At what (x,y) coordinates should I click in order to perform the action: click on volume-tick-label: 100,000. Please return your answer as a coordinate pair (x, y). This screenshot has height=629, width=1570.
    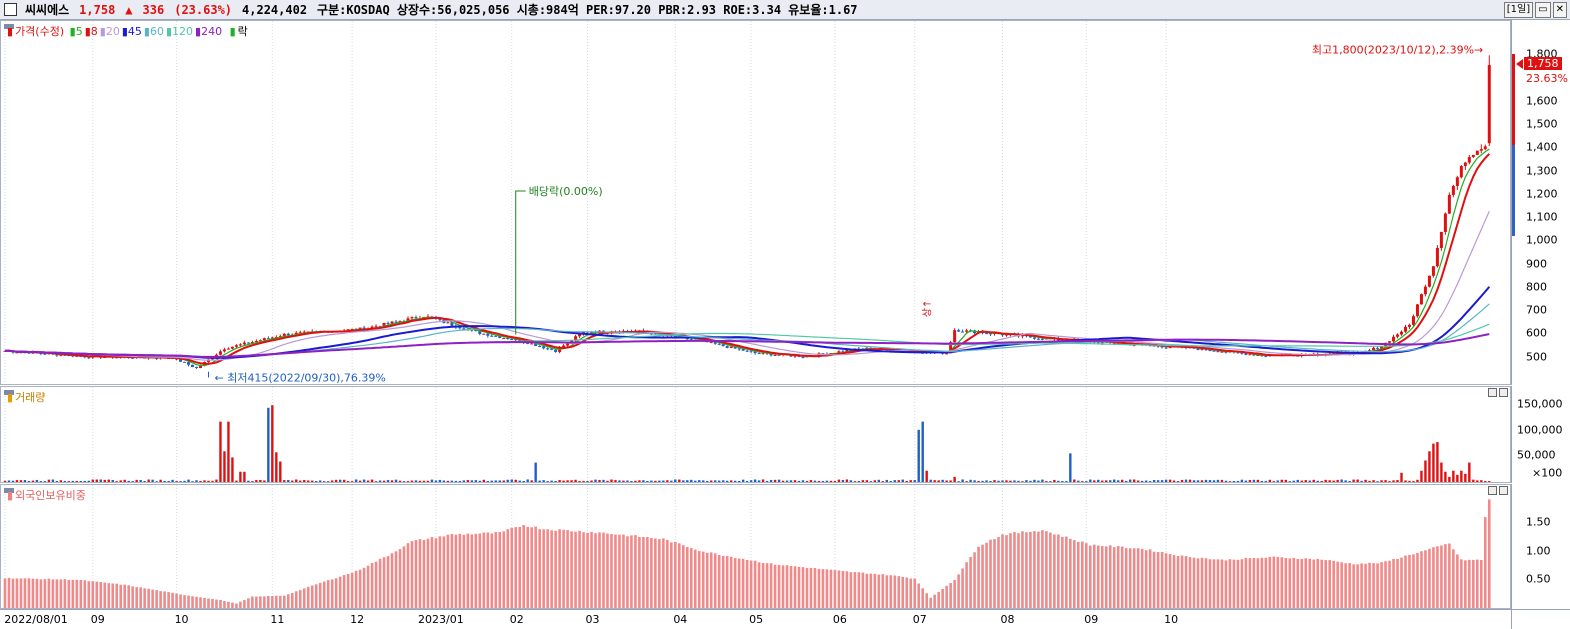
    Looking at the image, I should click on (1540, 430).